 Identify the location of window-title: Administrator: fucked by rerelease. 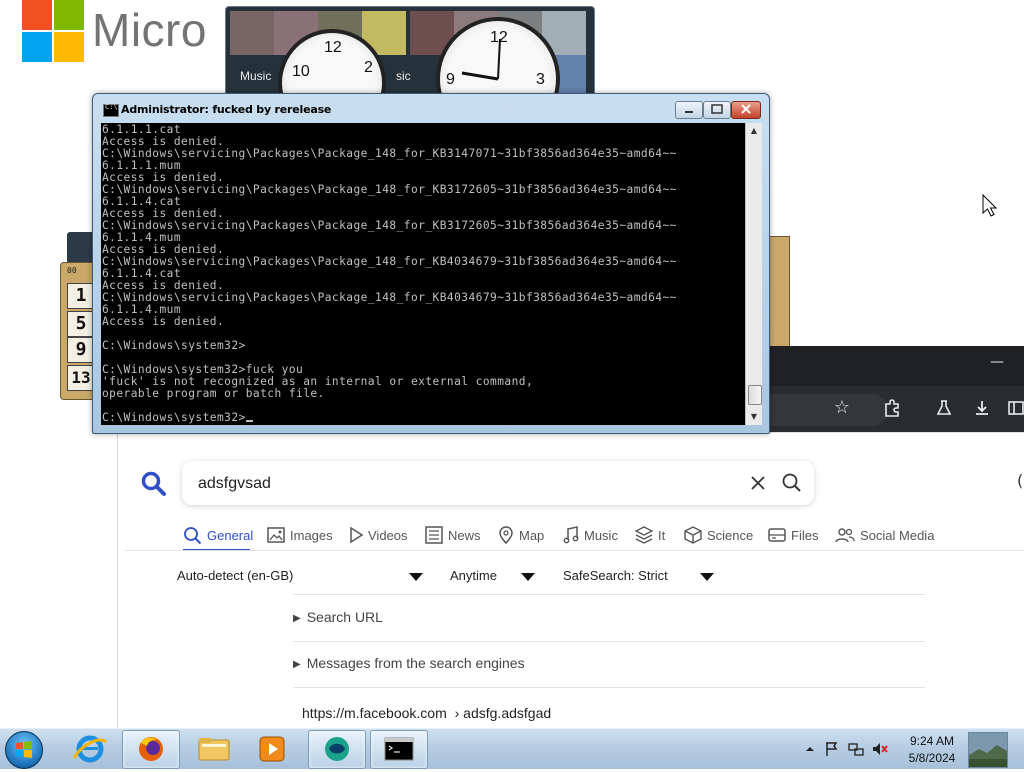
(226, 109).